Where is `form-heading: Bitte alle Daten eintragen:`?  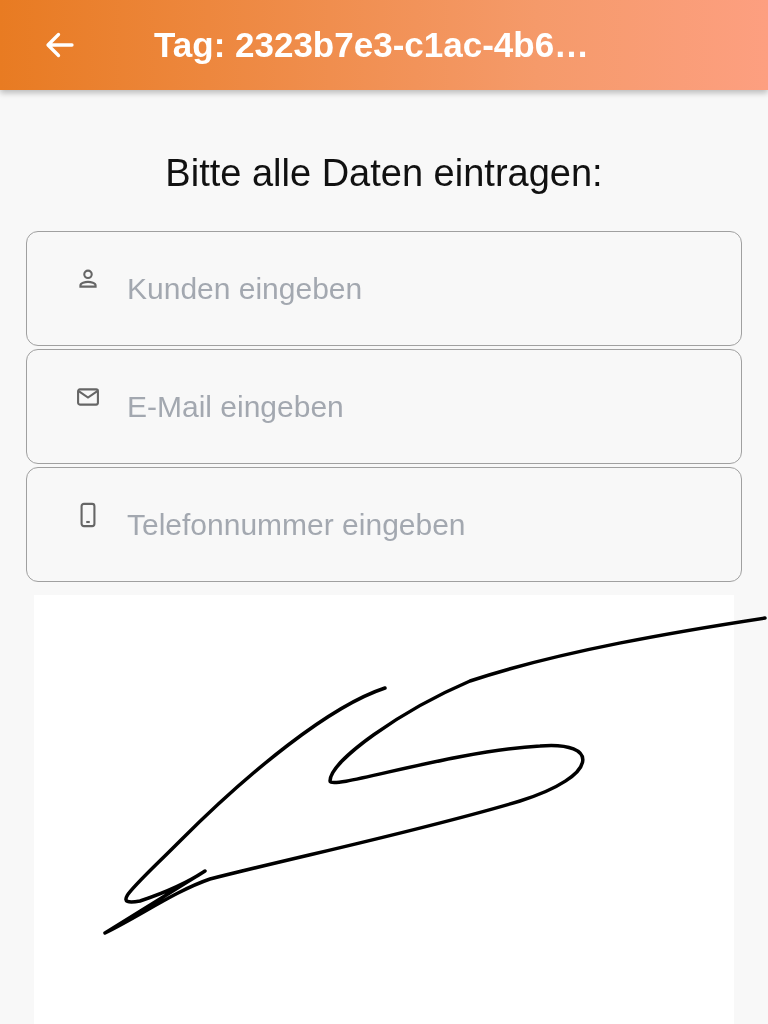
form-heading: Bitte alle Daten eintragen: is located at coordinates (384, 173).